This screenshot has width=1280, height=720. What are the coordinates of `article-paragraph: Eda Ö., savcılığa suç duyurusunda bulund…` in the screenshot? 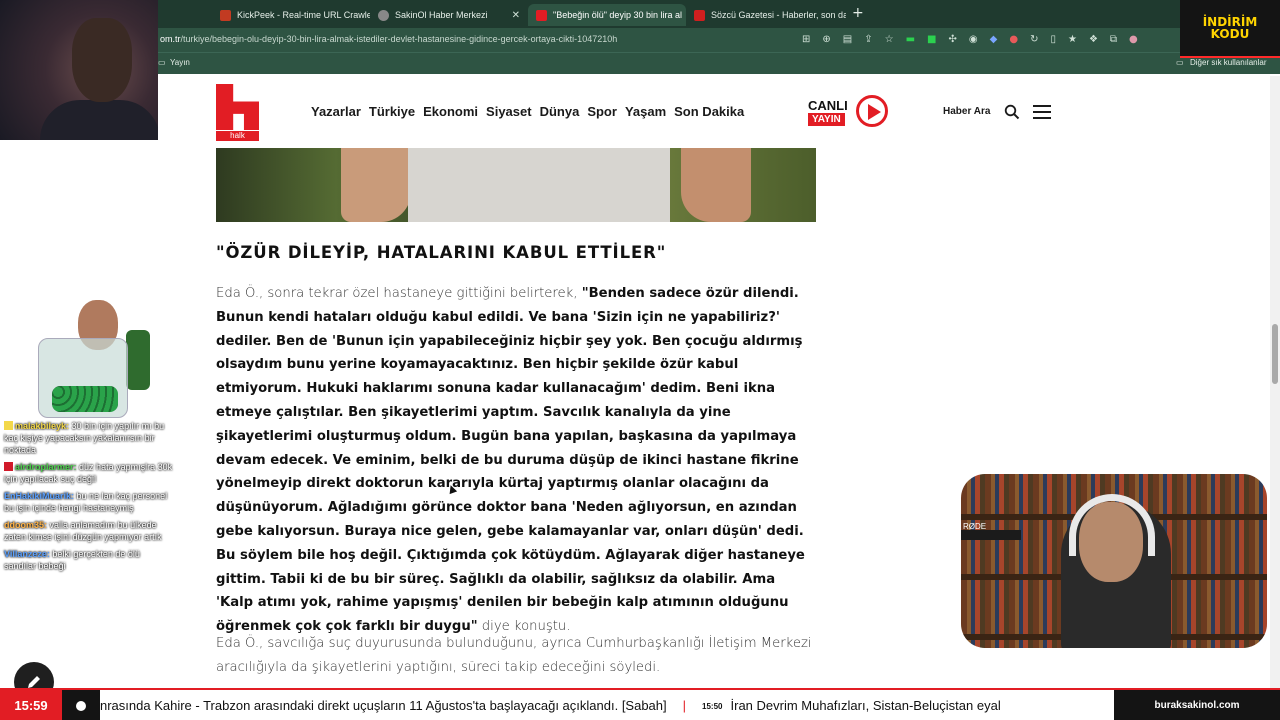 It's located at (516, 656).